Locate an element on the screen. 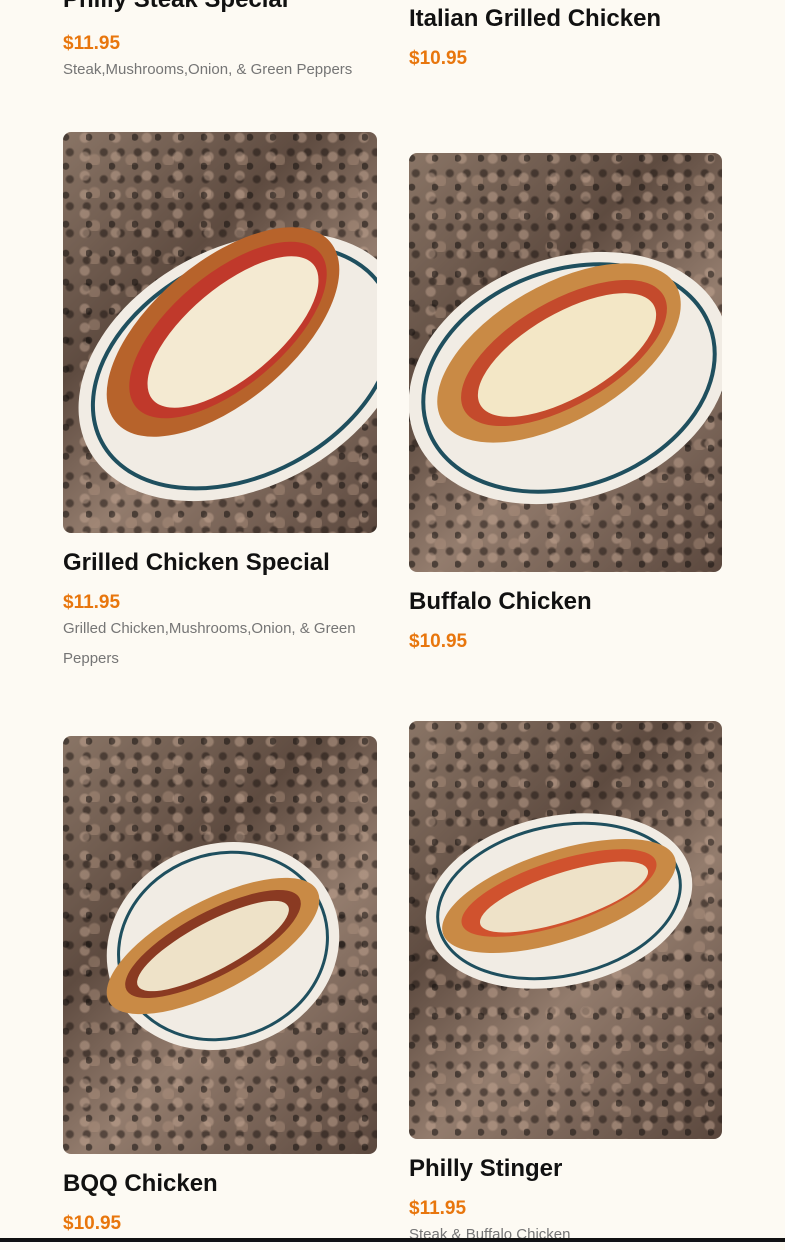  item-title: Philly Steak Special is located at coordinates (175, 7).